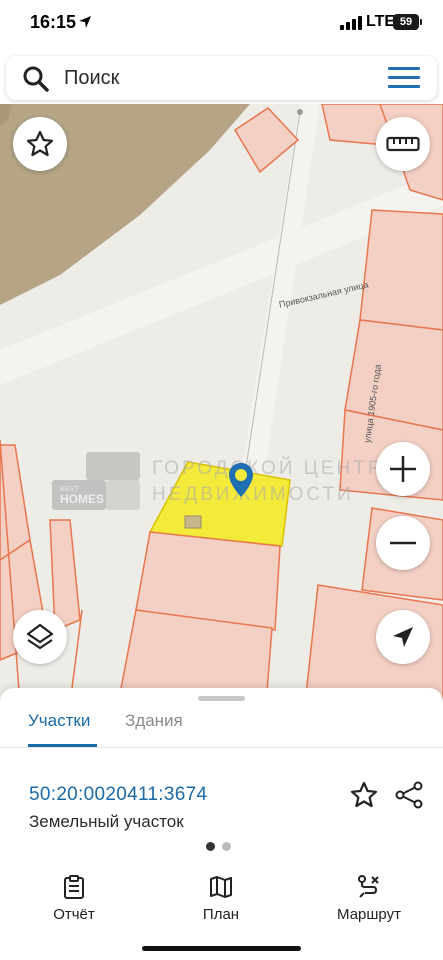 This screenshot has height=960, width=443. Describe the element at coordinates (404, 78) in the screenshot. I see `menu-icon` at that location.